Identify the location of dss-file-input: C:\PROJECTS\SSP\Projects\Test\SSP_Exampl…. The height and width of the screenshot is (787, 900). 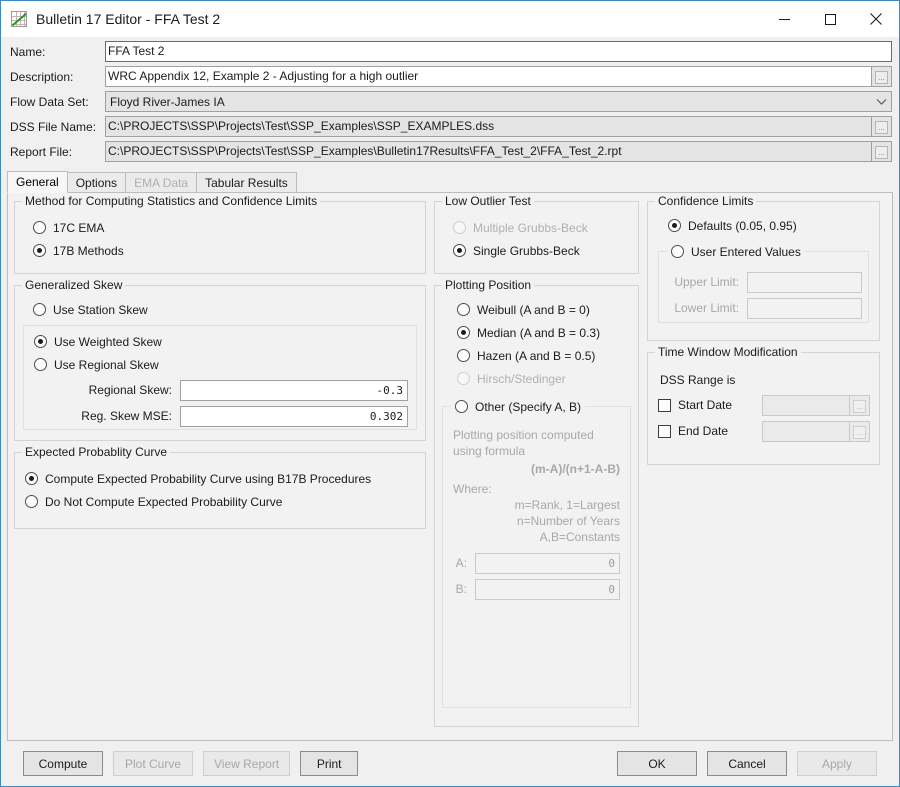
(488, 126).